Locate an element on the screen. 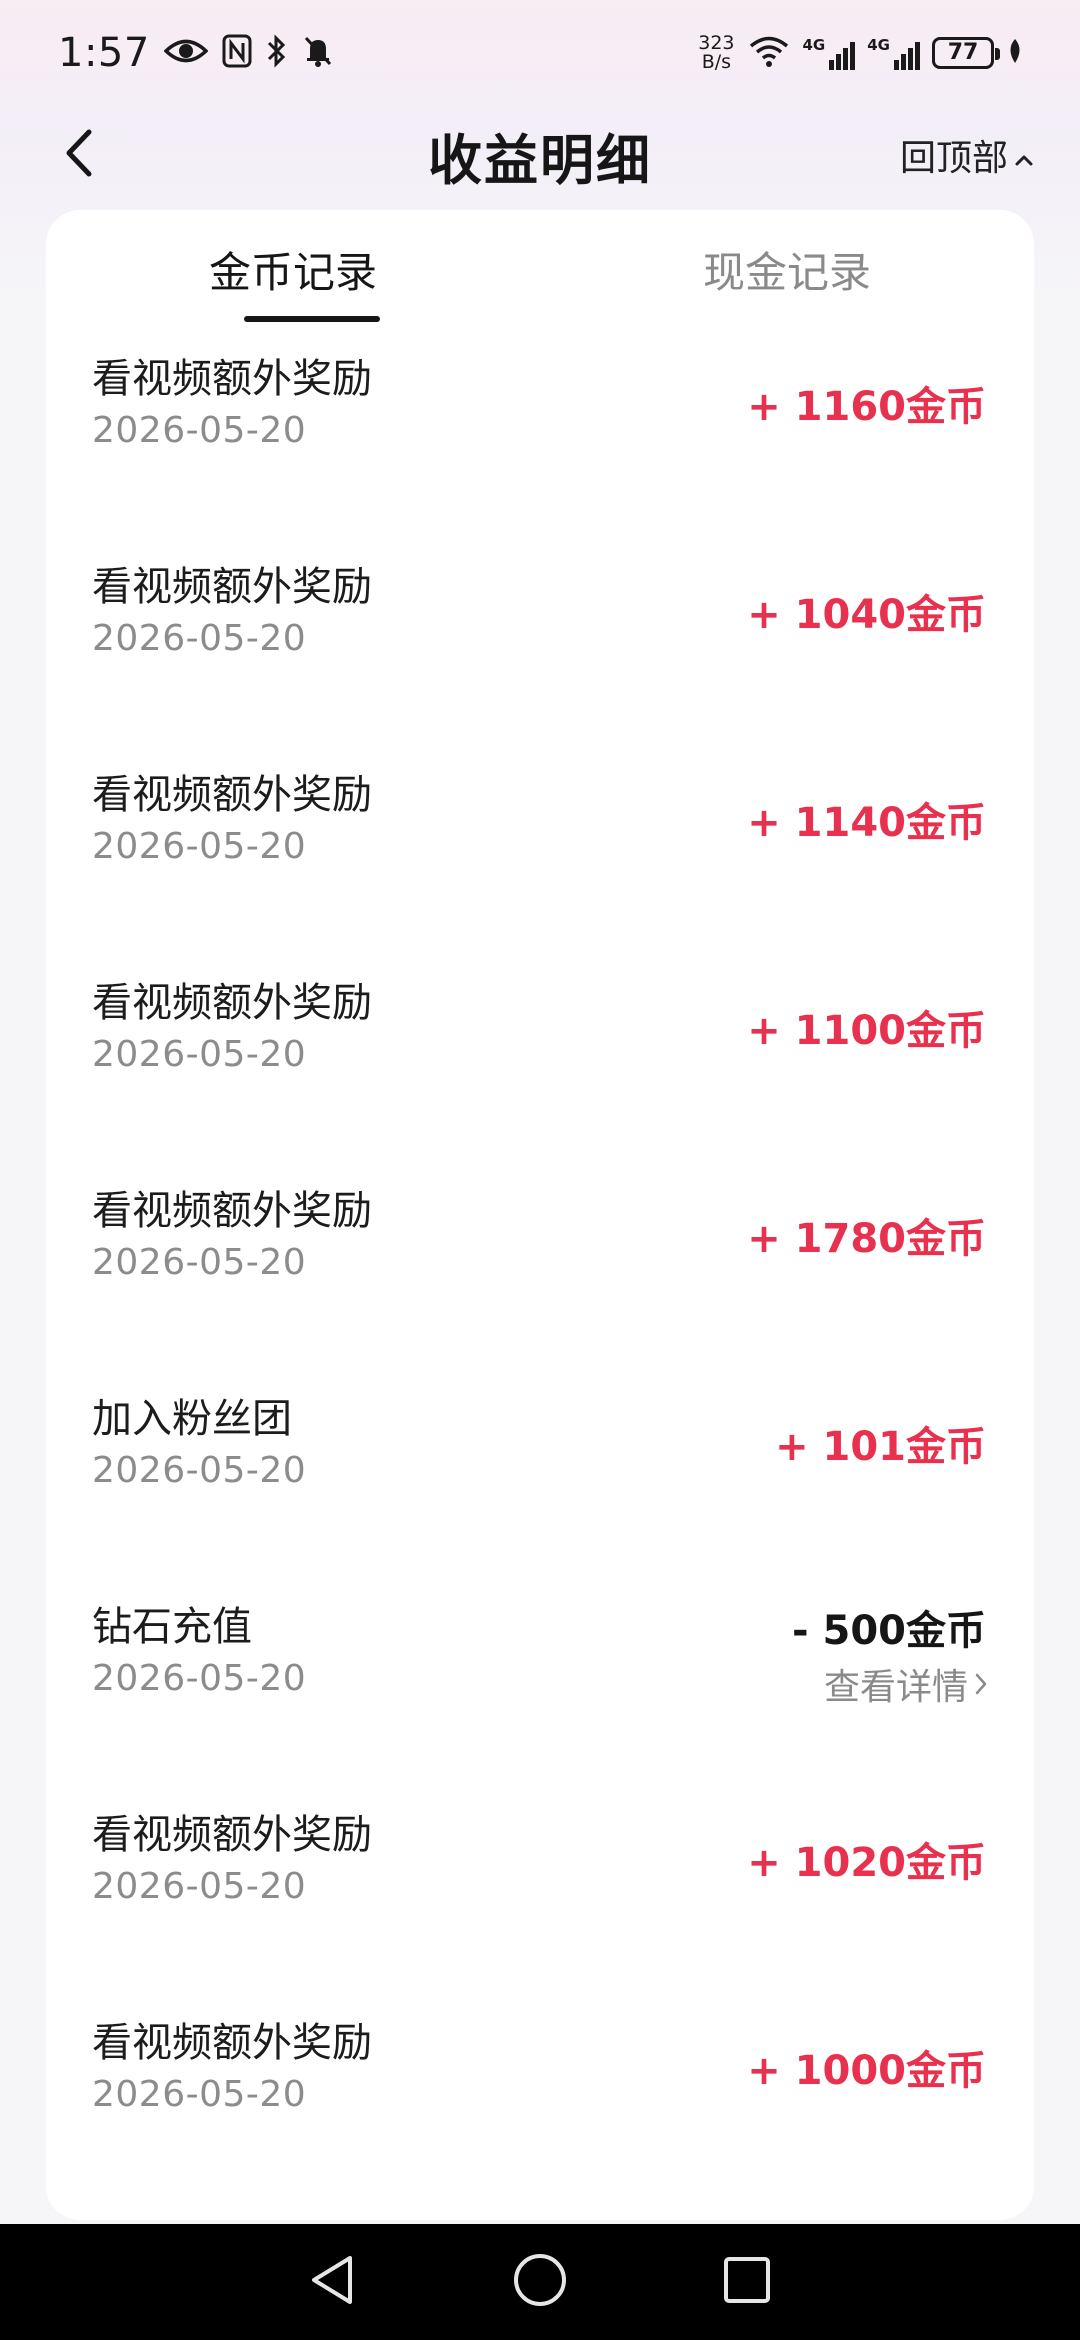 This screenshot has width=1080, height=2340. system-navigation-bar is located at coordinates (540, 2282).